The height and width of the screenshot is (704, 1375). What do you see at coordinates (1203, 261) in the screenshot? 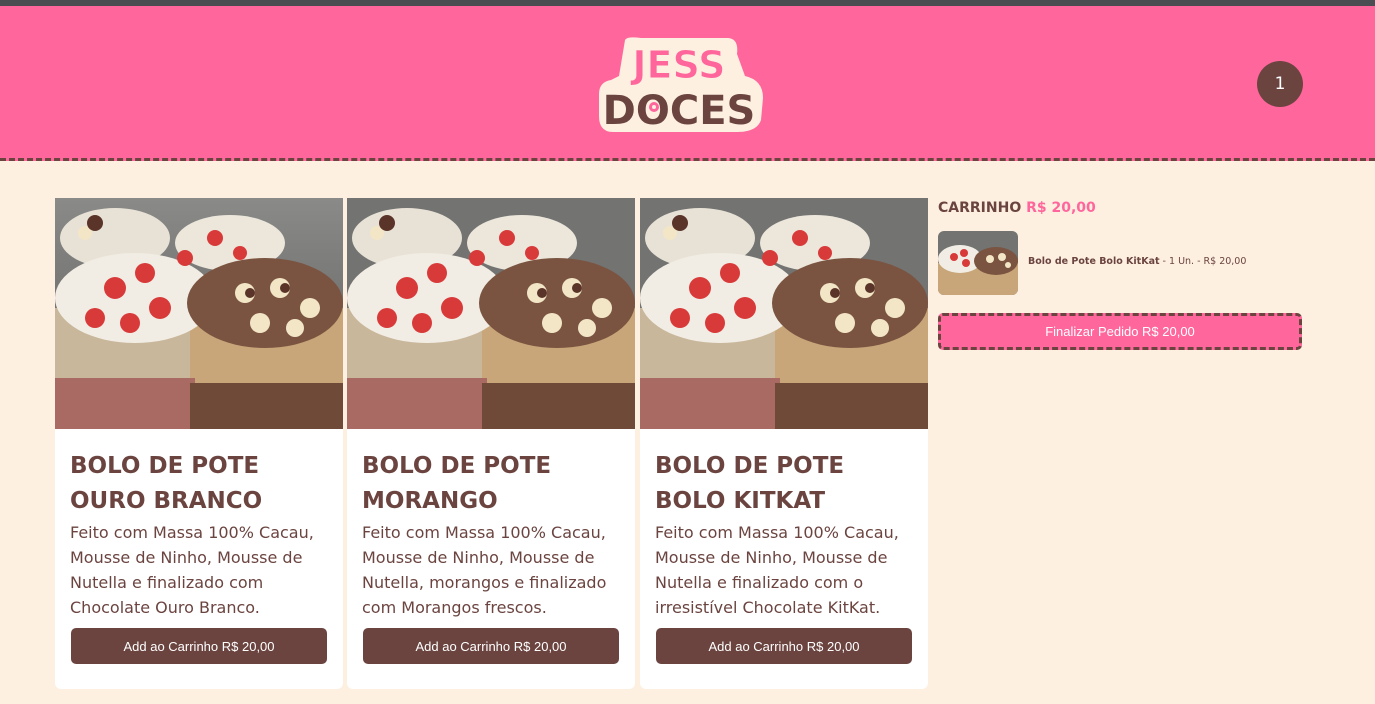
I see `cart-item-details: - 1 Un. - R$ 20,00` at bounding box center [1203, 261].